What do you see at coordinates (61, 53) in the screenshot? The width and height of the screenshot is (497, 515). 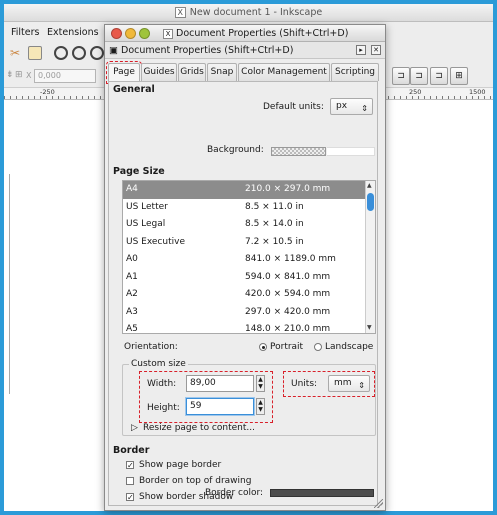 I see `zoom-in-icon` at bounding box center [61, 53].